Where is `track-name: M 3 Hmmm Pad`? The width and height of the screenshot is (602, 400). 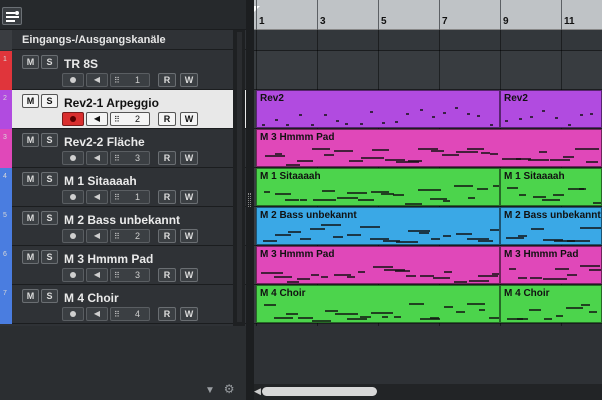 track-name: M 3 Hmmm Pad is located at coordinates (108, 259).